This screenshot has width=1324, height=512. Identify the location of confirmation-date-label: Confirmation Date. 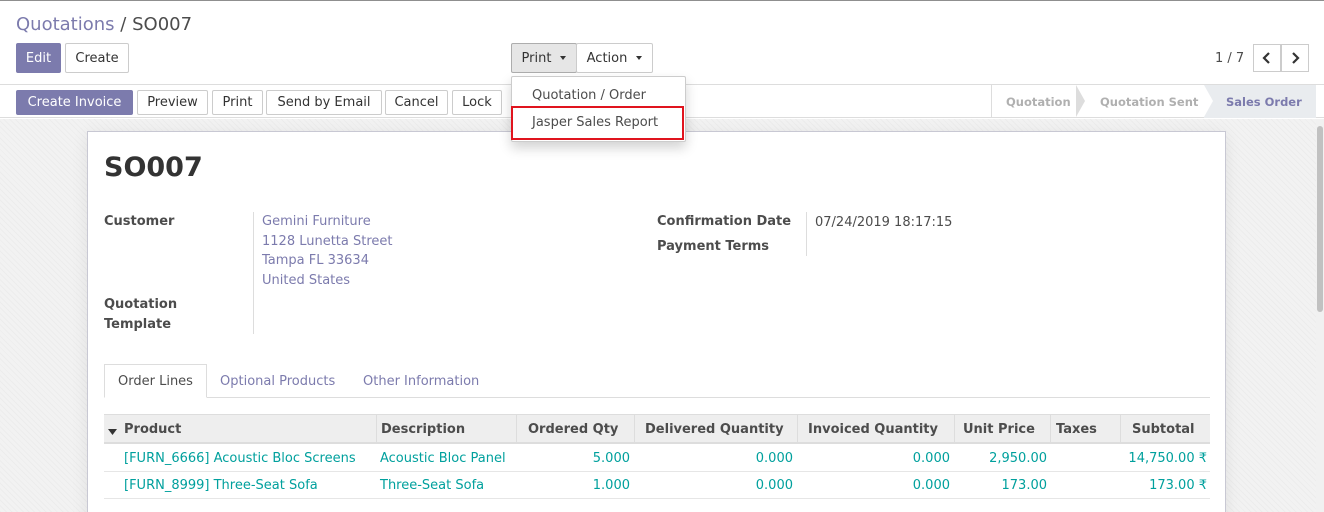
(724, 221).